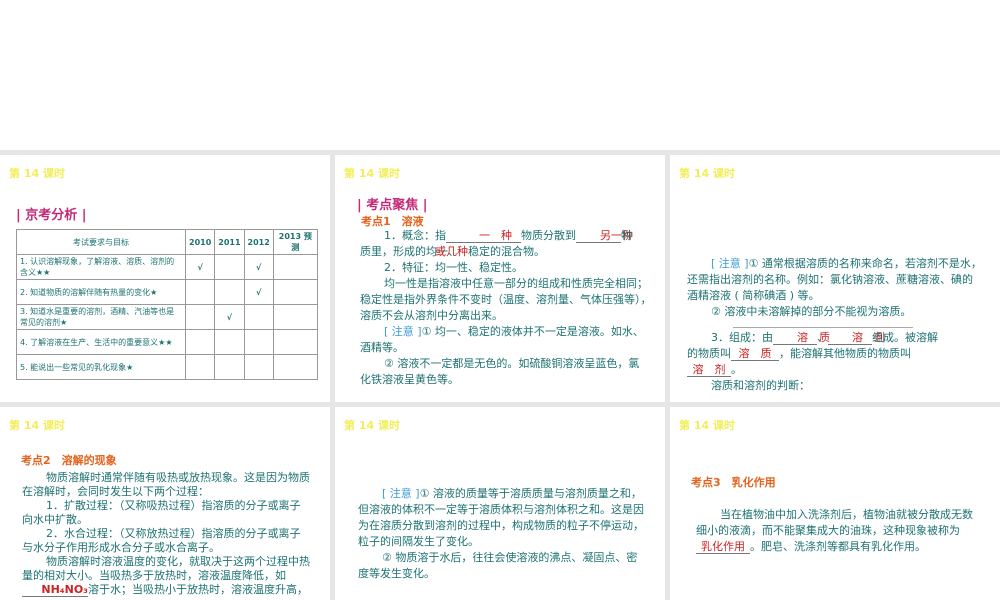 Image resolution: width=1000 pixels, height=600 pixels. Describe the element at coordinates (198, 589) in the screenshot. I see `text: 溶于水；当吸热小于放热时，溶液温度升高，` at that location.